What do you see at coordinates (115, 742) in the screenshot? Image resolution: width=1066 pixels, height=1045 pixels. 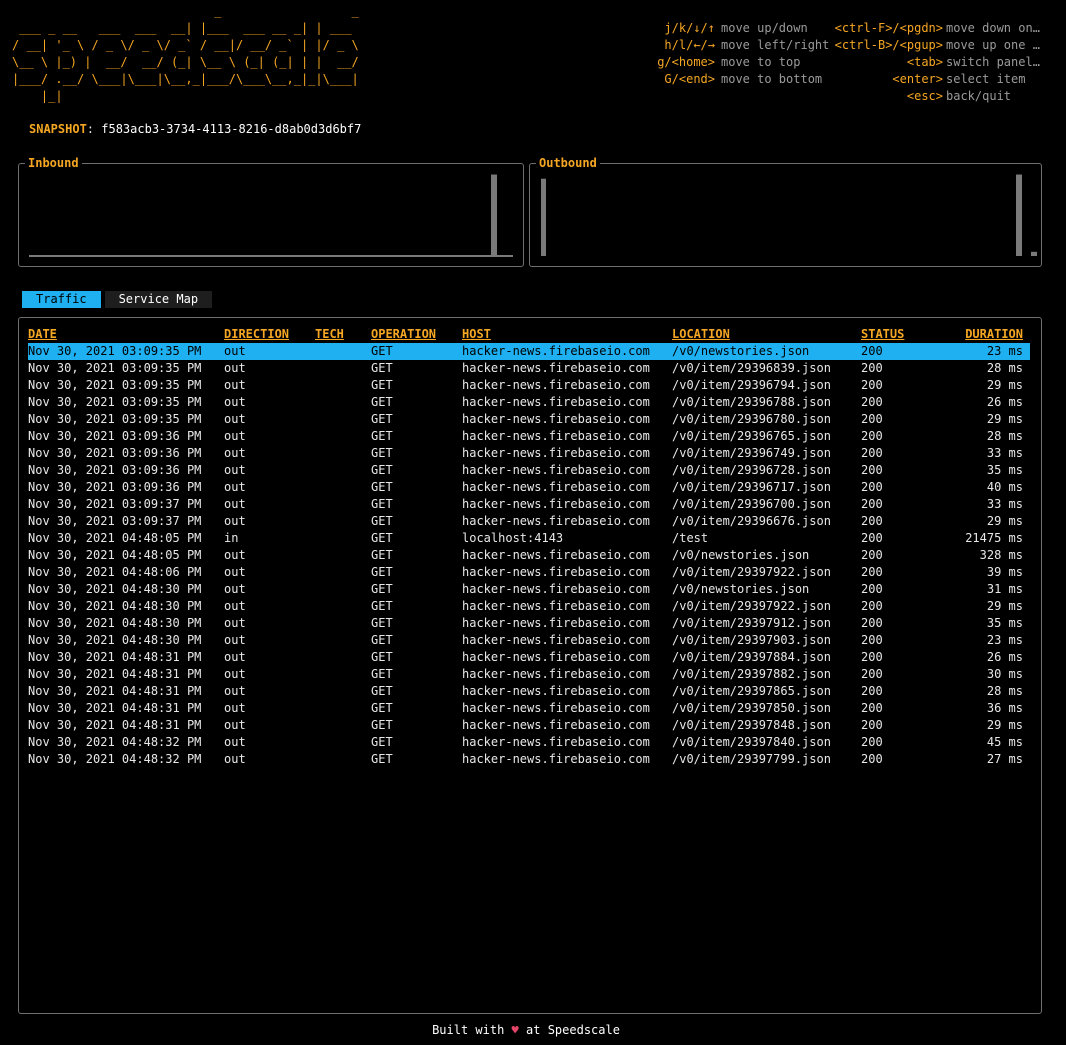 I see `cell-date: Nov 30, 2021 04:48:32 PM` at bounding box center [115, 742].